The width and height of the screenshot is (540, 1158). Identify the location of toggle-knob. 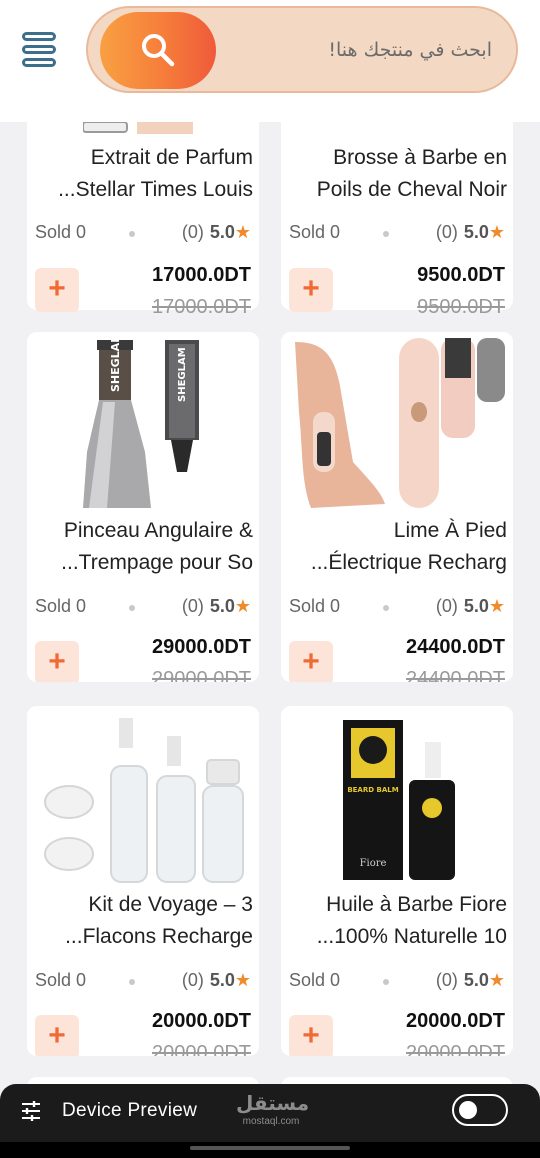
(468, 1110).